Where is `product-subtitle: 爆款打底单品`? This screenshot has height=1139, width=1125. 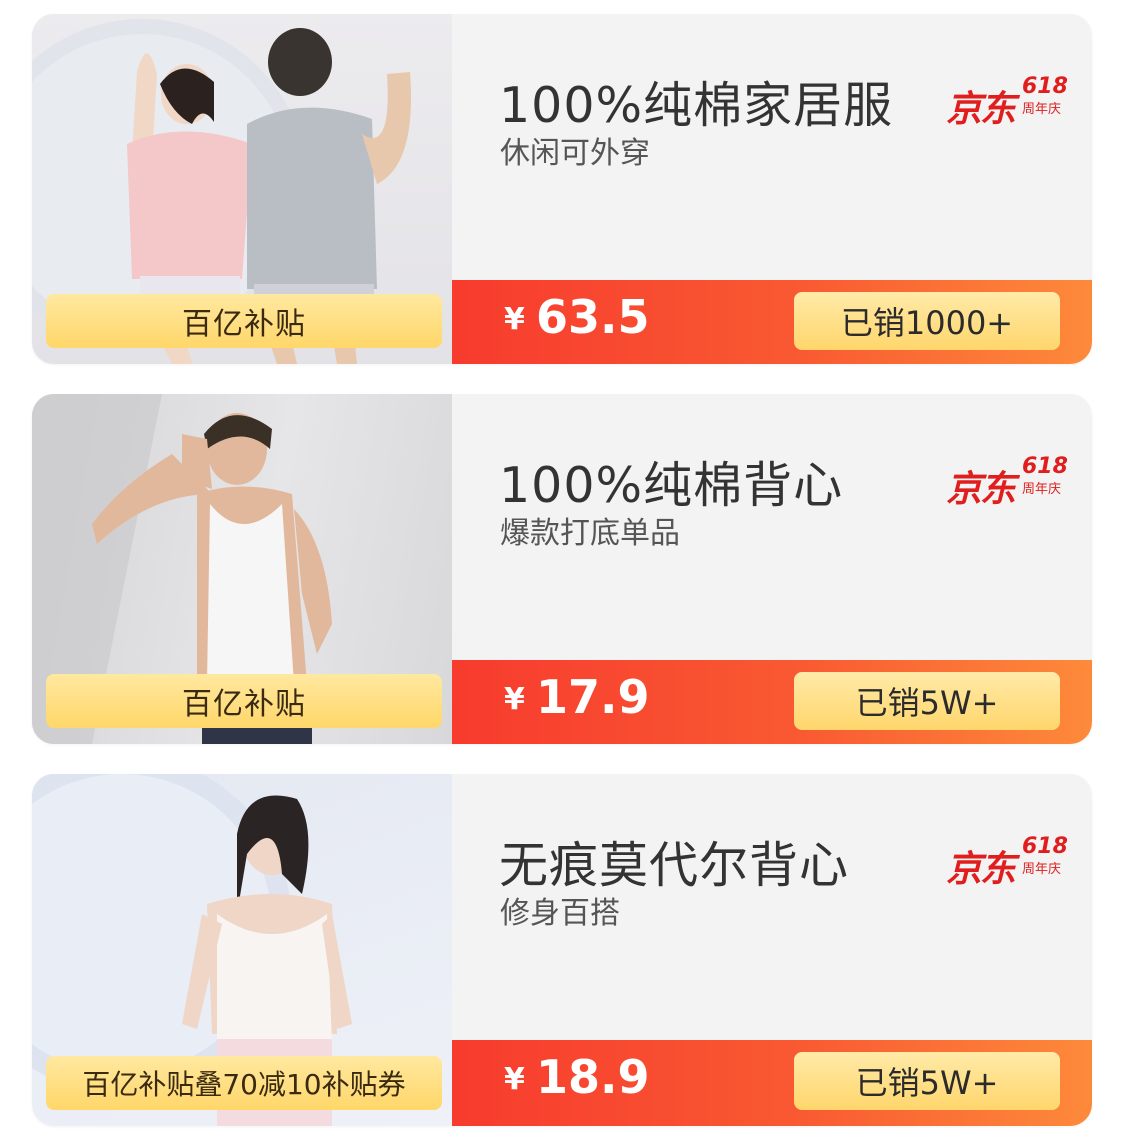
product-subtitle: 爆款打底单品 is located at coordinates (590, 533).